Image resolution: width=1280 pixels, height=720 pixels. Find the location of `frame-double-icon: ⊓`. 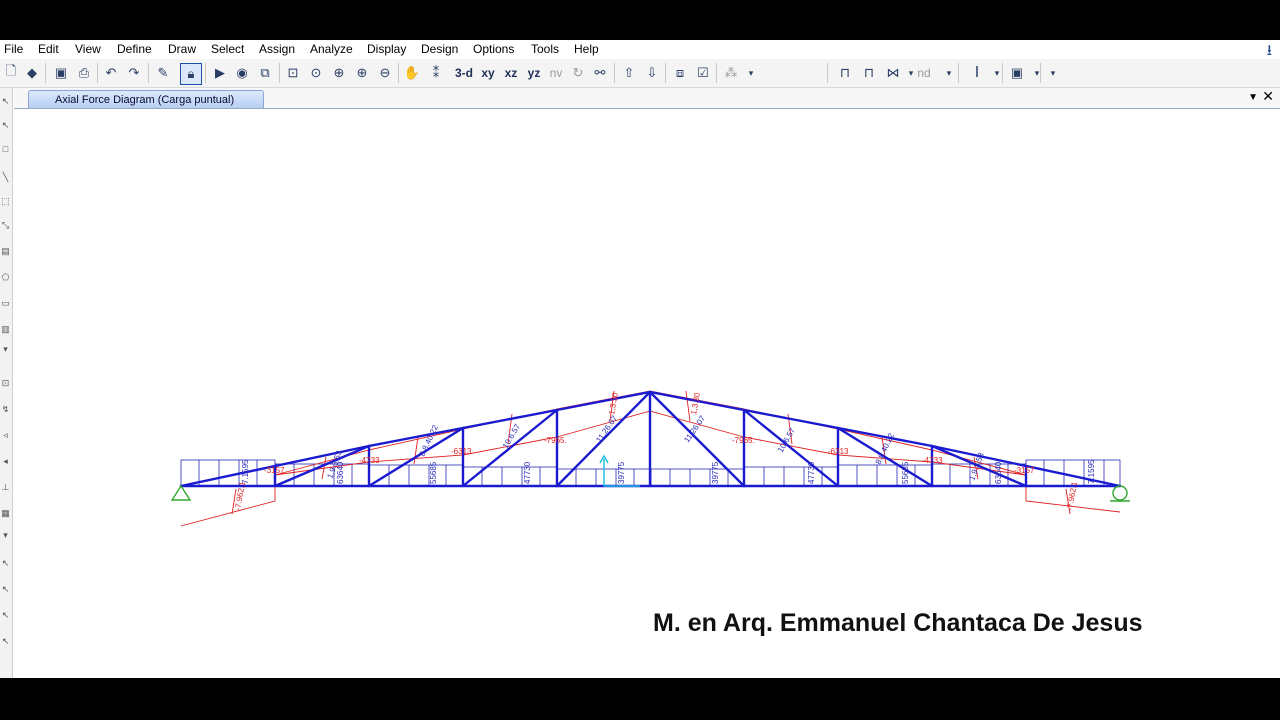

frame-double-icon: ⊓ is located at coordinates (869, 73).